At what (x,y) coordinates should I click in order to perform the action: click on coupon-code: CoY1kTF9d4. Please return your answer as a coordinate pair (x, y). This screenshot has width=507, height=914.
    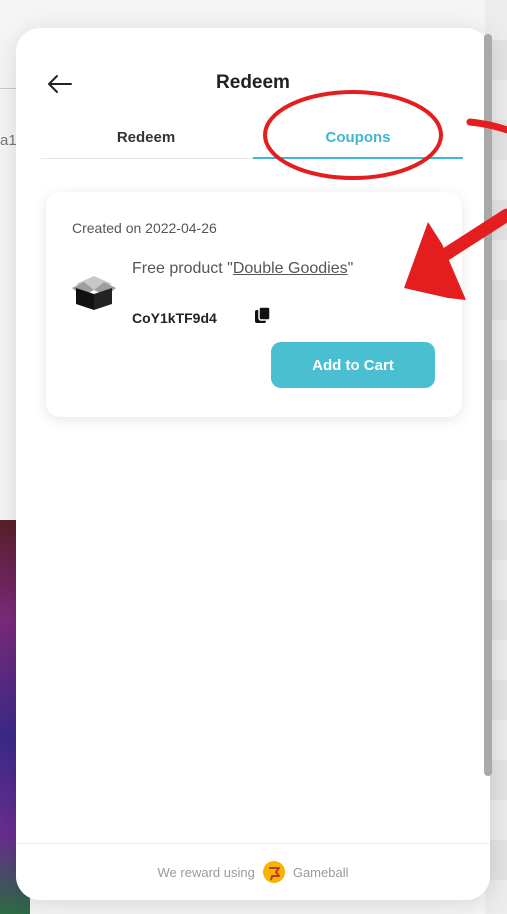
    Looking at the image, I should click on (174, 318).